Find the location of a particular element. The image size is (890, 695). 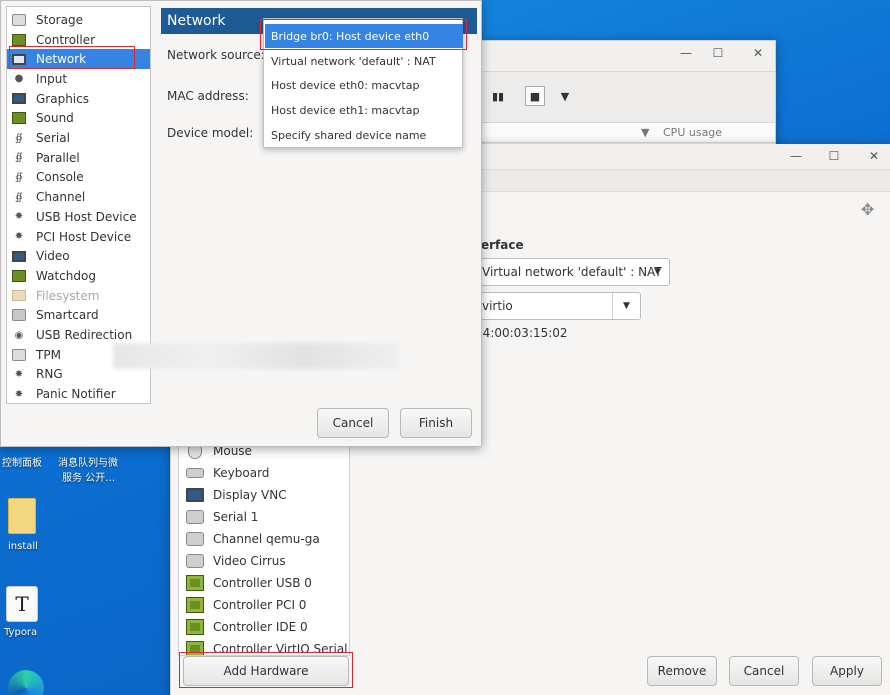

serial-icon: ∯ is located at coordinates (19, 138).